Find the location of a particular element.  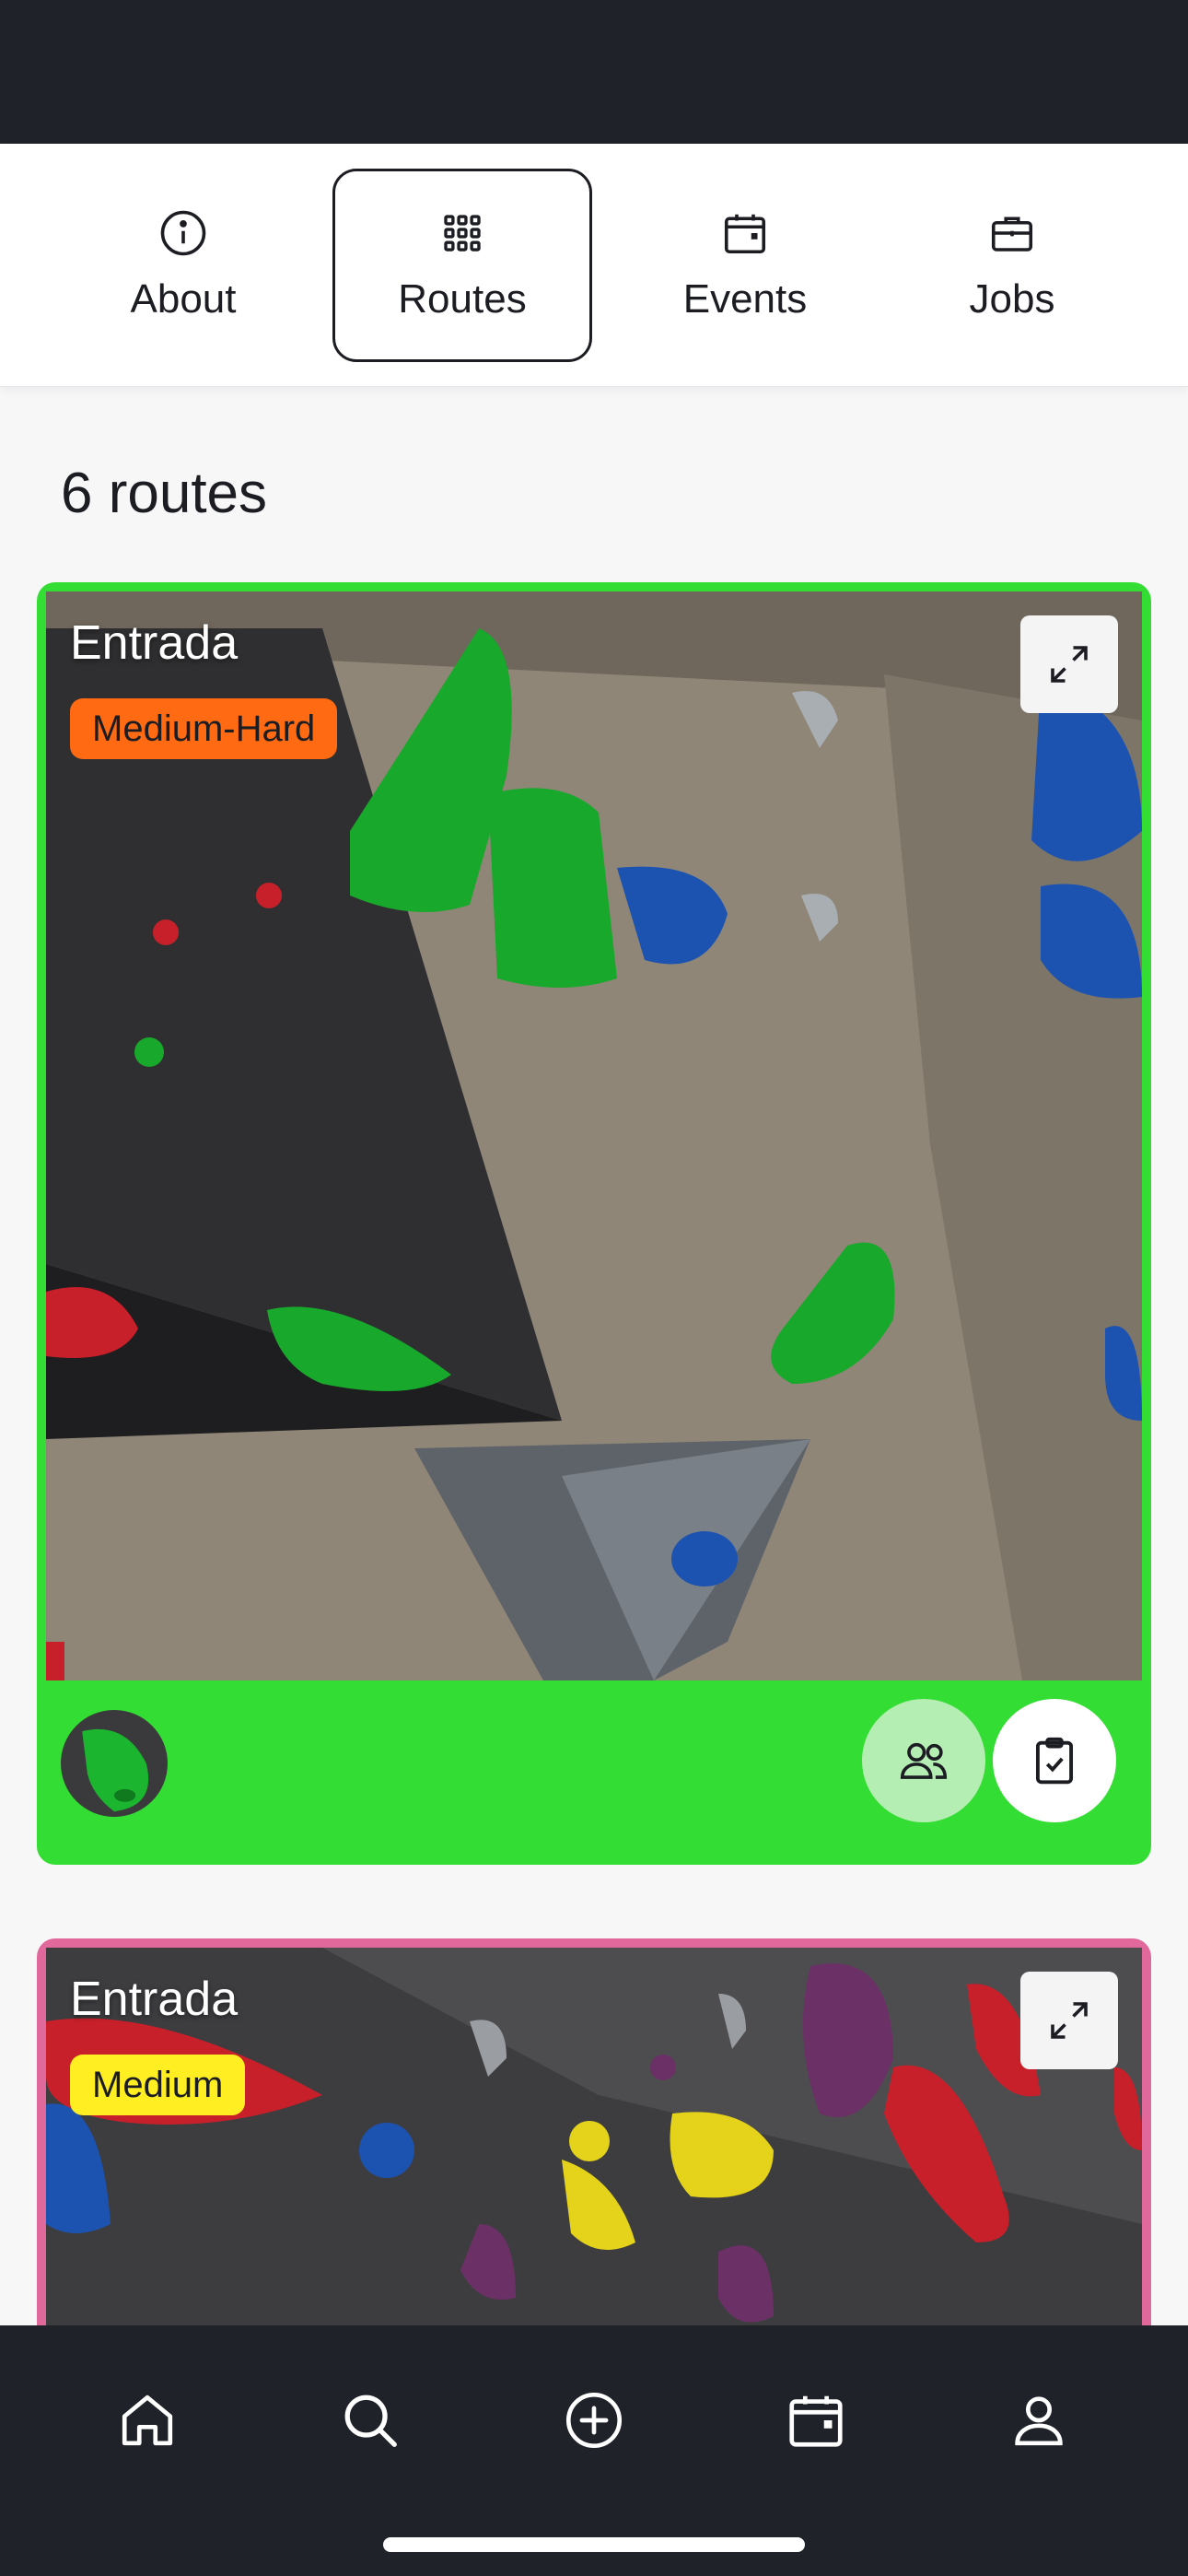

tab-label: Jobs is located at coordinates (1012, 299).